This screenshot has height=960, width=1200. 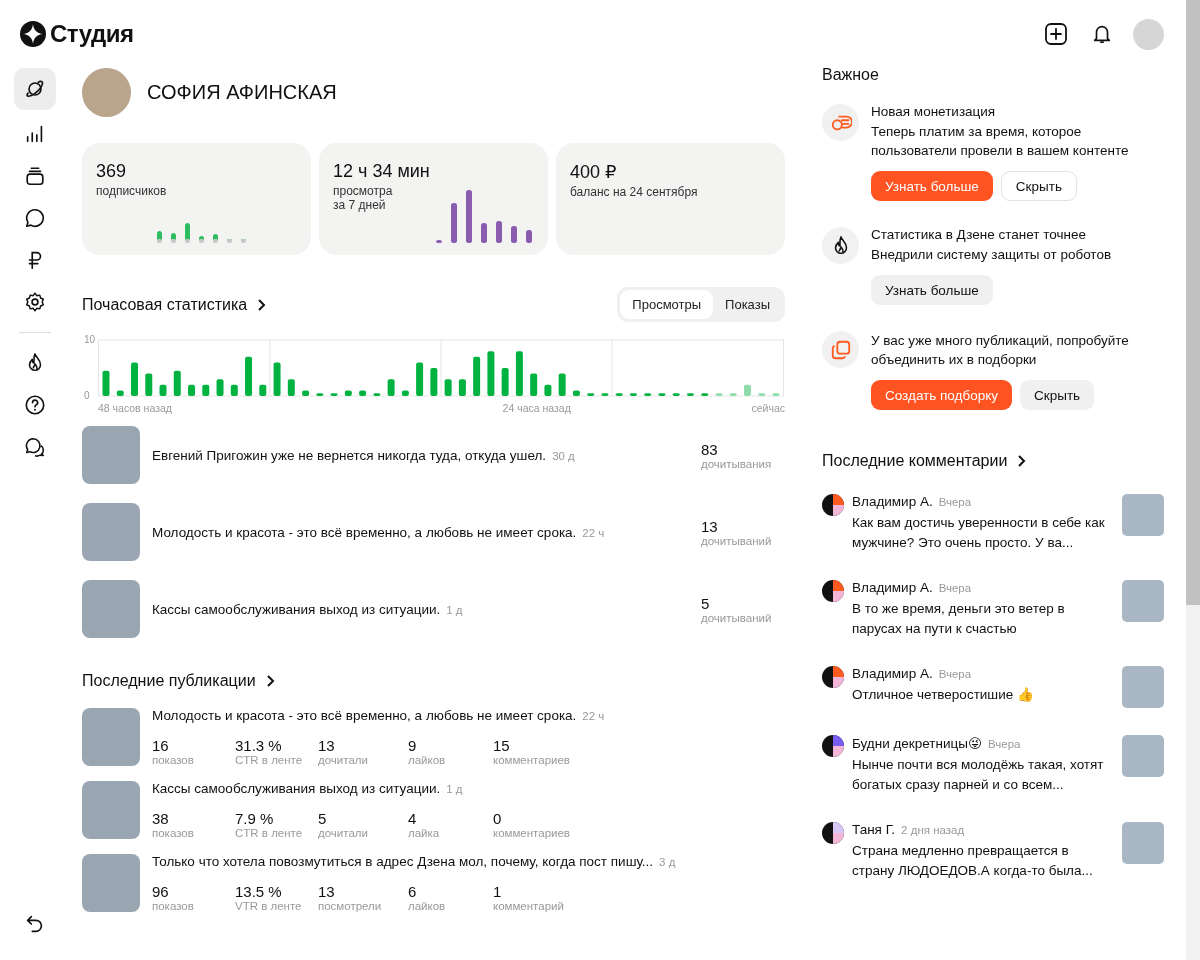 What do you see at coordinates (706, 603) in the screenshot?
I see `metric-value: 5` at bounding box center [706, 603].